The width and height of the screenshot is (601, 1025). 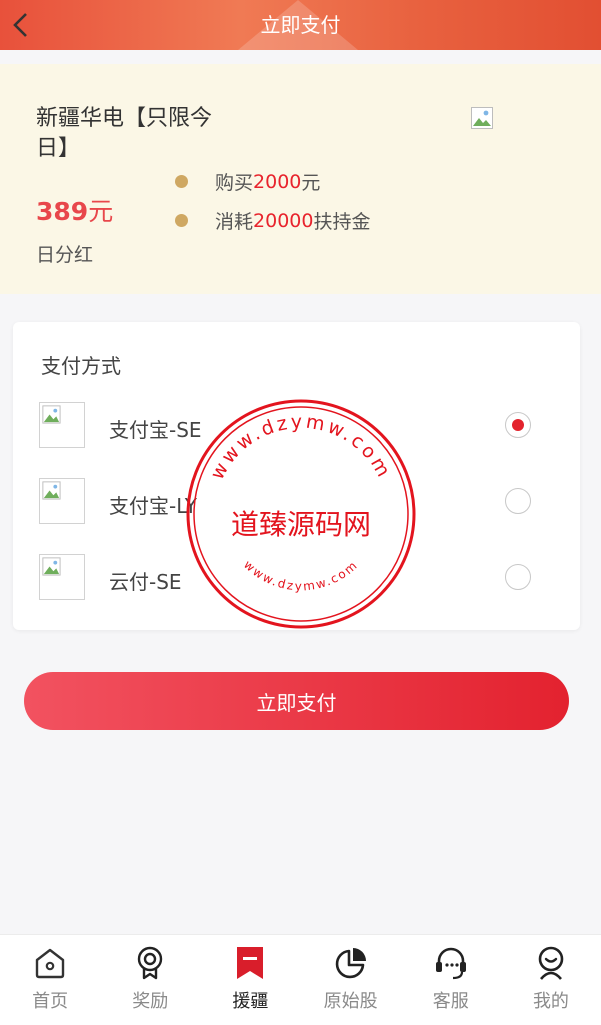 I want to click on tab-label: 奖励, so click(x=150, y=1001).